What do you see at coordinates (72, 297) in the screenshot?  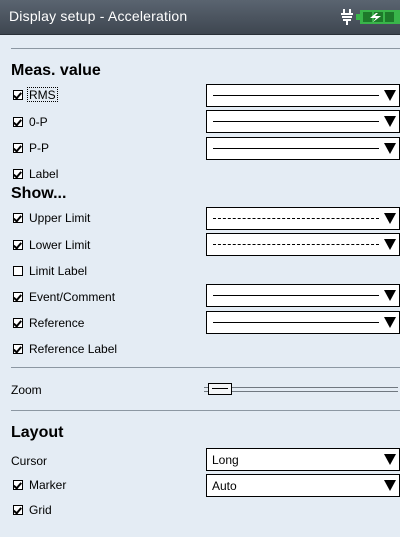 I see `event-comment-label: Event/Comment` at bounding box center [72, 297].